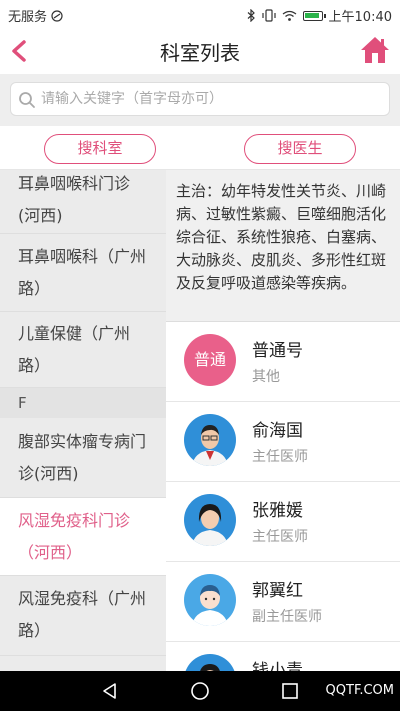  Describe the element at coordinates (277, 591) in the screenshot. I see `doctor-name: 郭翼红` at that location.